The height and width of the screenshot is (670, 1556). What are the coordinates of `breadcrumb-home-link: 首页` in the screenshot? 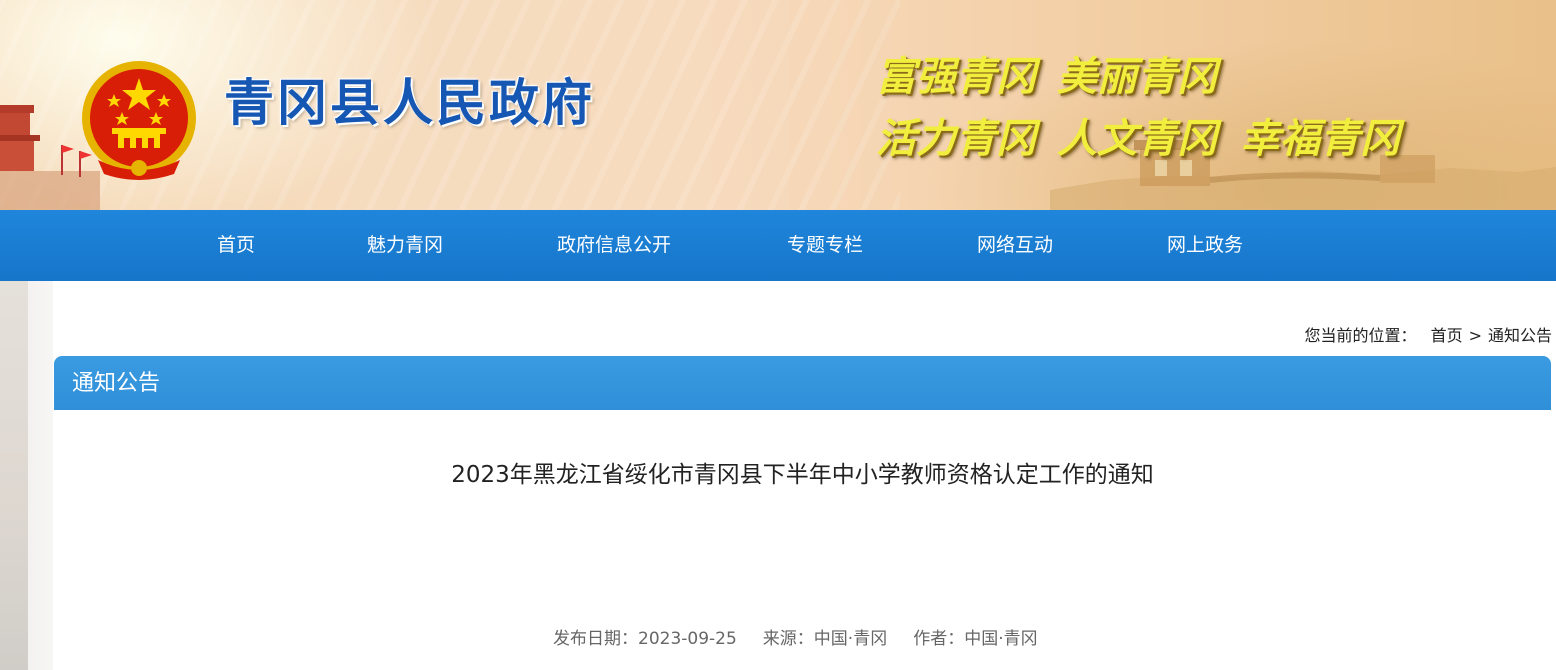 It's located at (1447, 335).